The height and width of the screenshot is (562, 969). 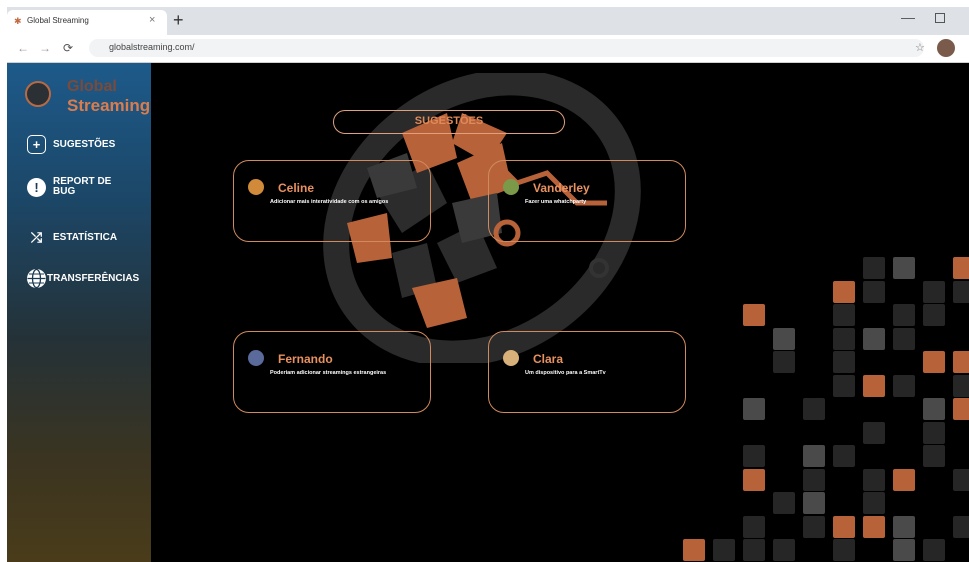 I want to click on sidebar-item-label: REPORT DE BUG, so click(x=82, y=186).